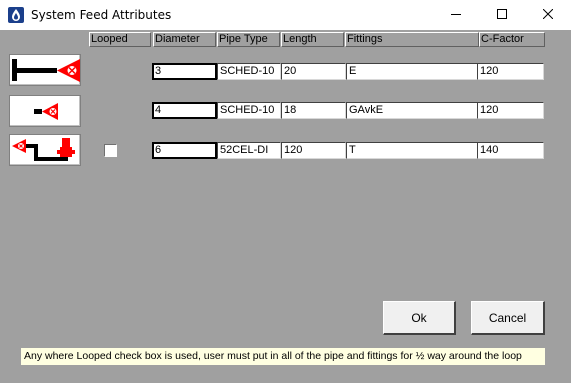 This screenshot has width=571, height=383. I want to click on diameter-cell: 4, so click(184, 110).